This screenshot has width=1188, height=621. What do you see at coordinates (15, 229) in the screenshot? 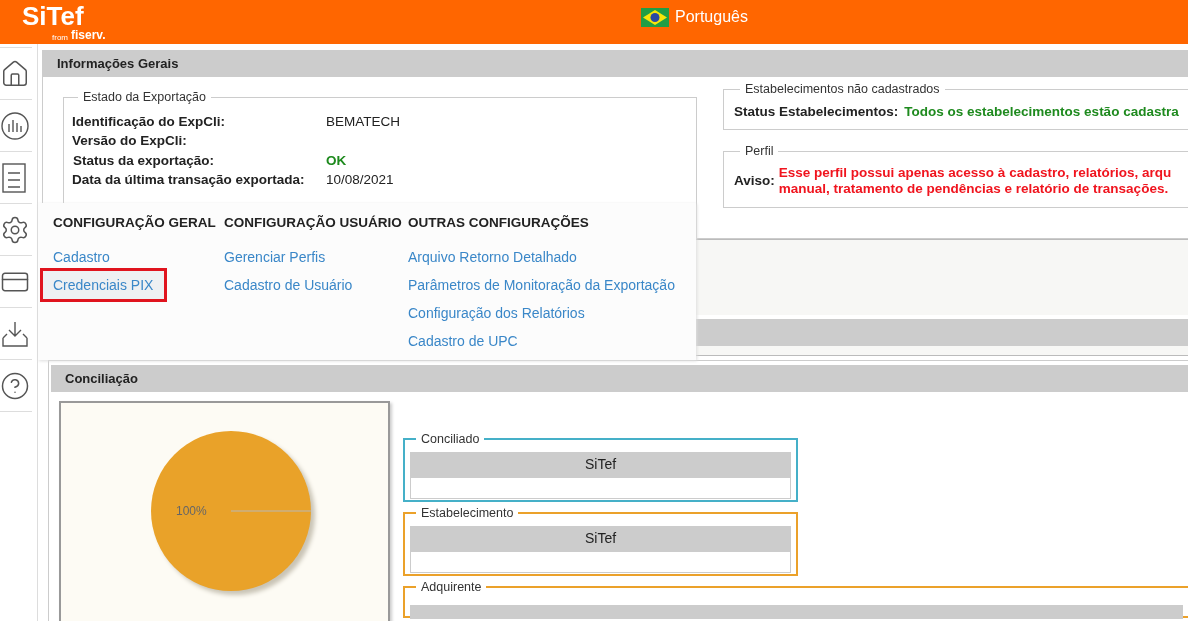
I see `settings-icon` at bounding box center [15, 229].